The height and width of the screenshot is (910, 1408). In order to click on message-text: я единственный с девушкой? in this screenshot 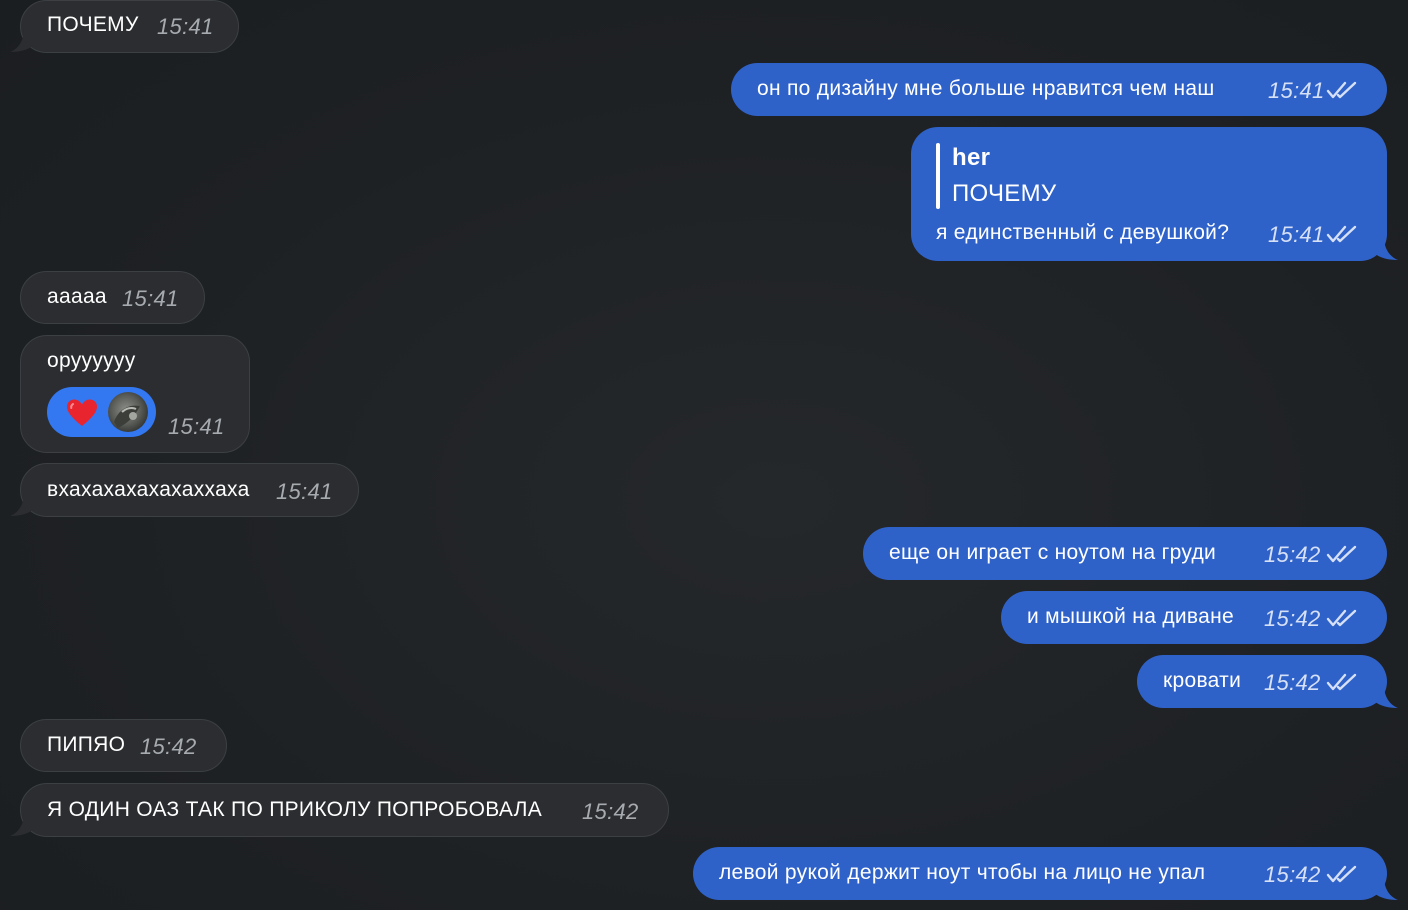, I will do `click(1083, 232)`.